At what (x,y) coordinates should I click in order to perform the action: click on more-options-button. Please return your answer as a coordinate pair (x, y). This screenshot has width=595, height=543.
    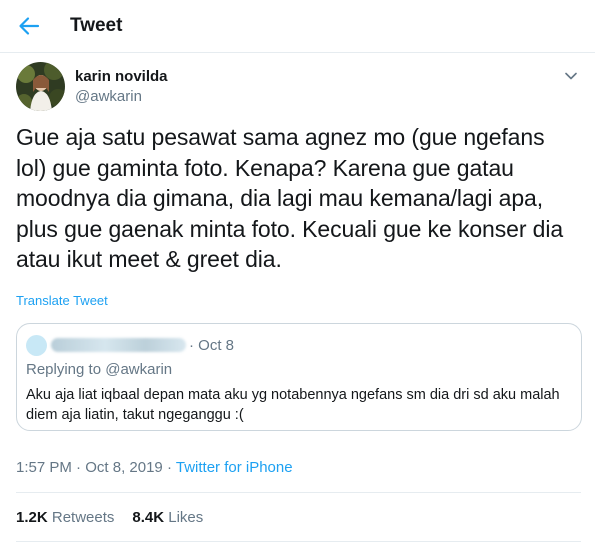
    Looking at the image, I should click on (571, 76).